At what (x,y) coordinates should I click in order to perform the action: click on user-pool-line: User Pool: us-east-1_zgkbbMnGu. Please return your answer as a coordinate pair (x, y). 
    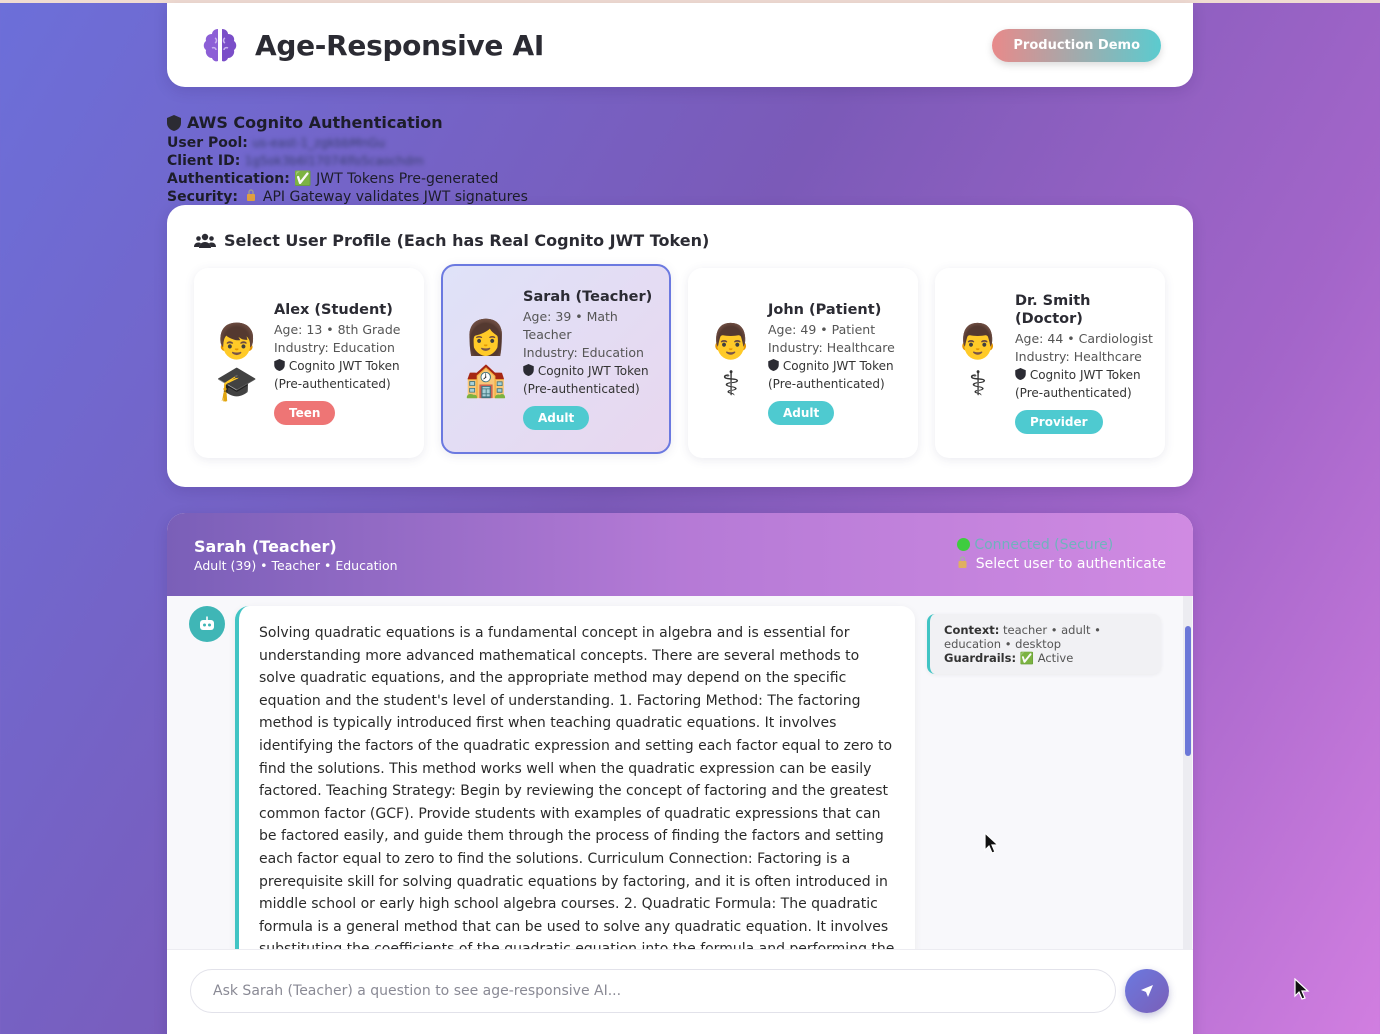
    Looking at the image, I should click on (276, 143).